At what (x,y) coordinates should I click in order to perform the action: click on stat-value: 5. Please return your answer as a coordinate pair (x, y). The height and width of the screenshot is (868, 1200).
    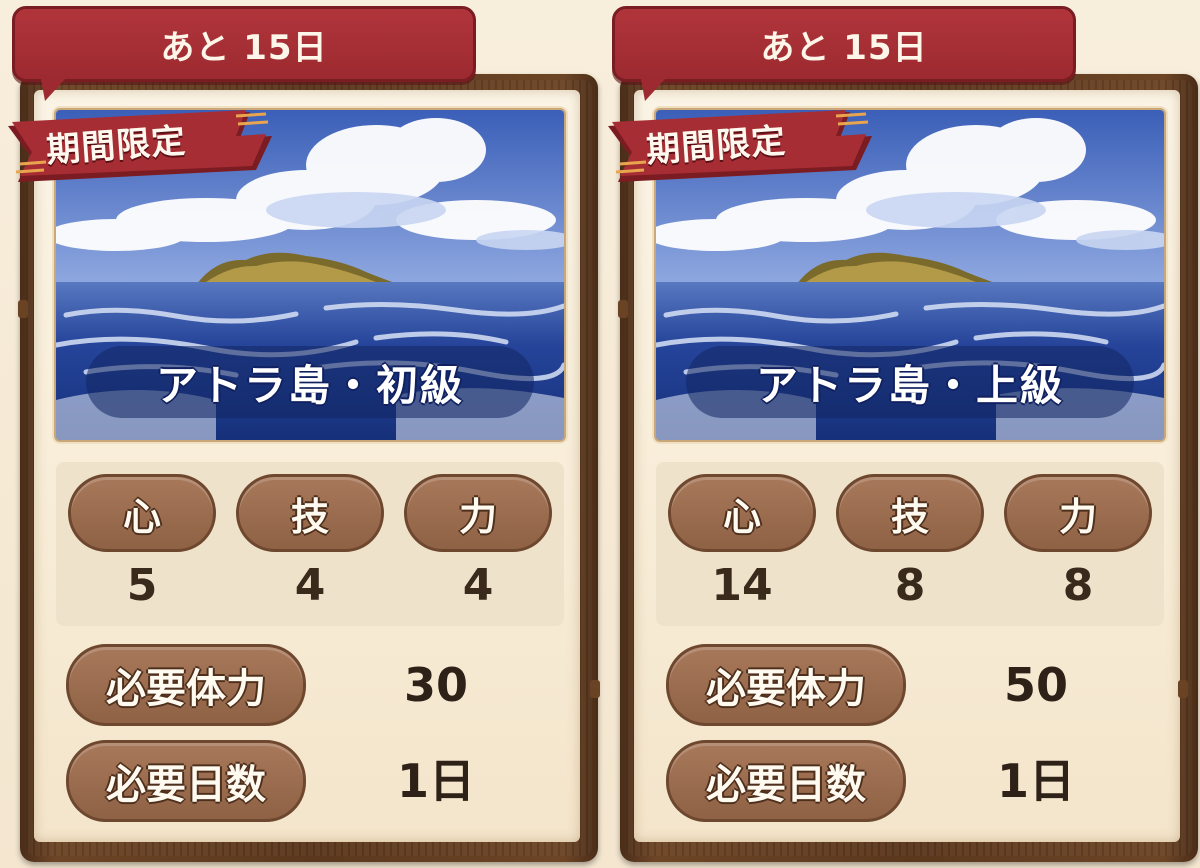
    Looking at the image, I should click on (142, 585).